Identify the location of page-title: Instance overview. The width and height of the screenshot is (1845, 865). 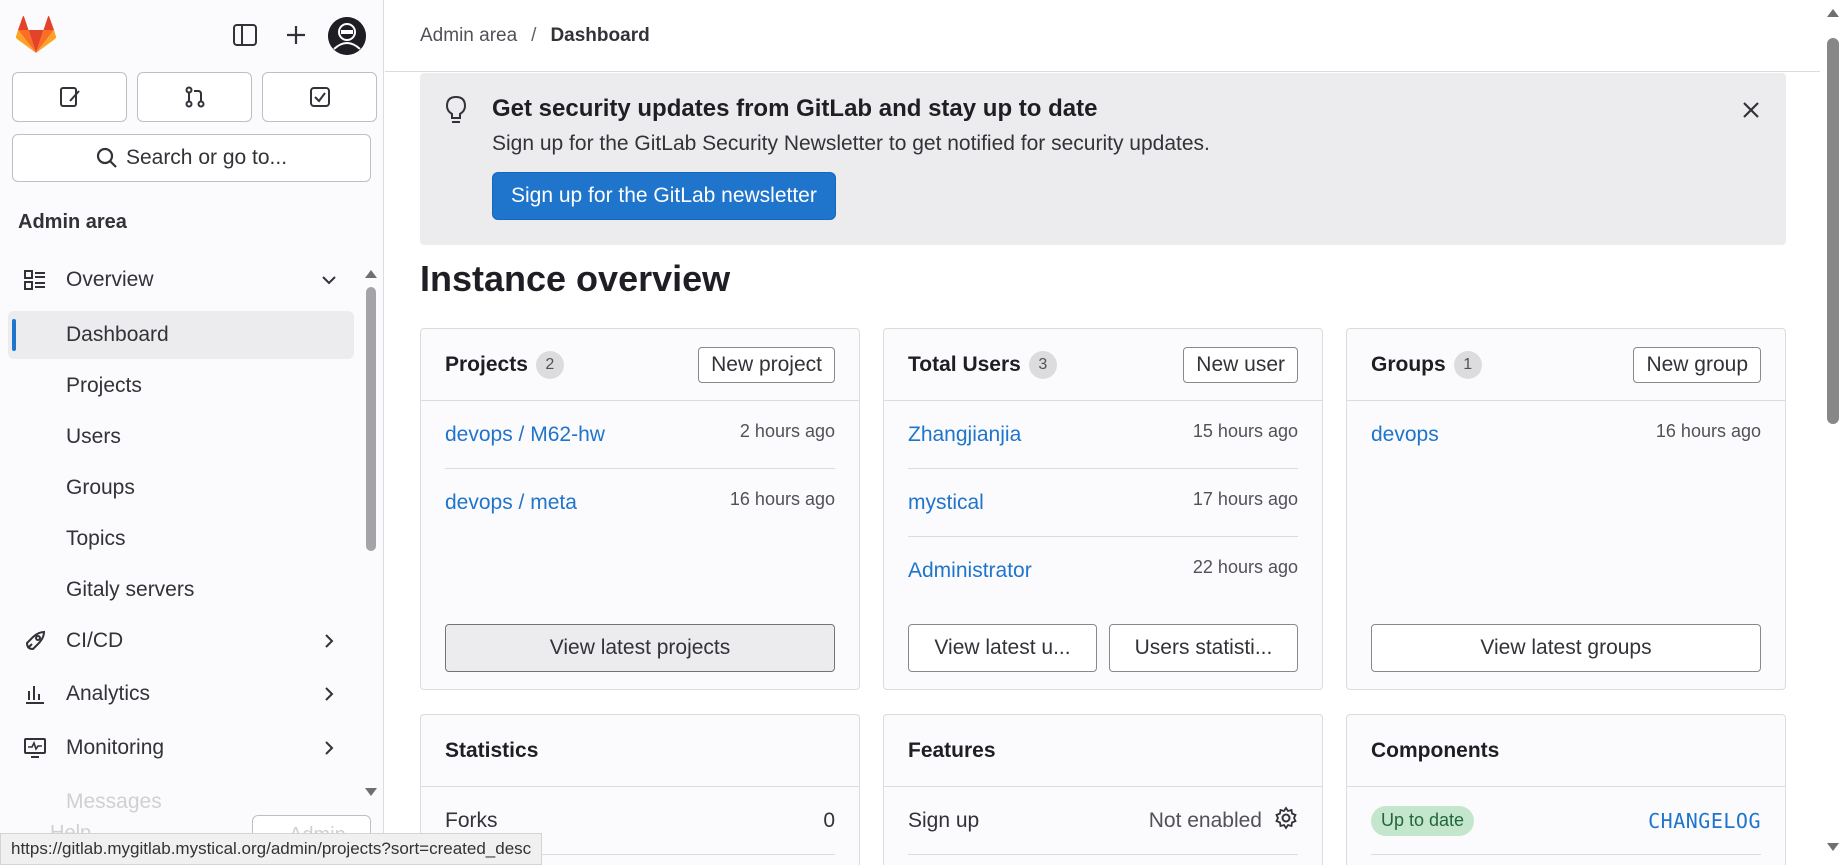
(575, 278).